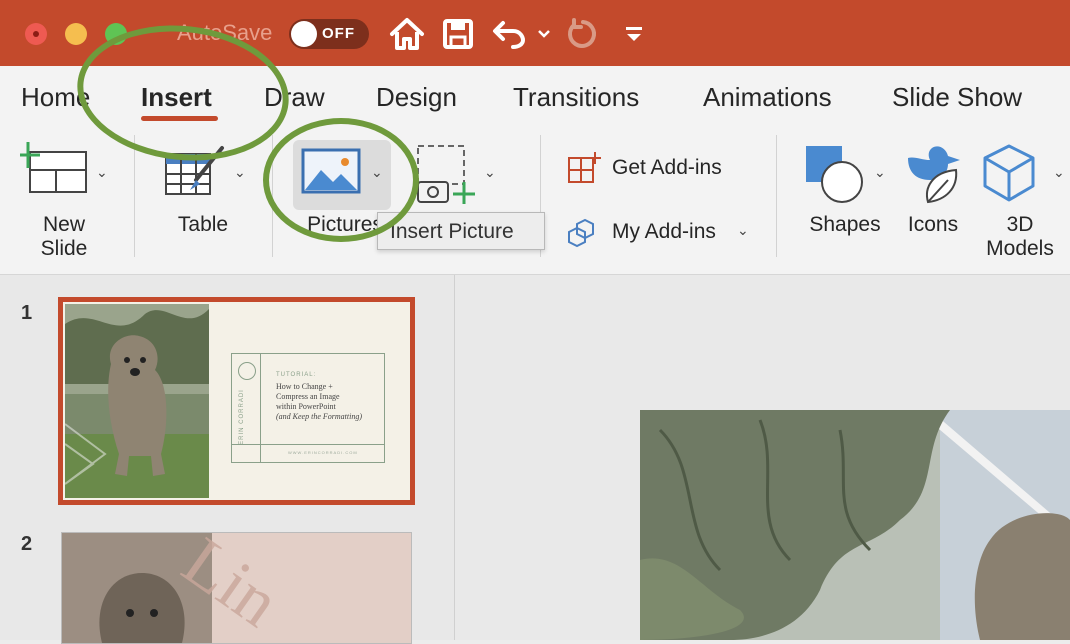  I want to click on table-label: Table, so click(203, 224).